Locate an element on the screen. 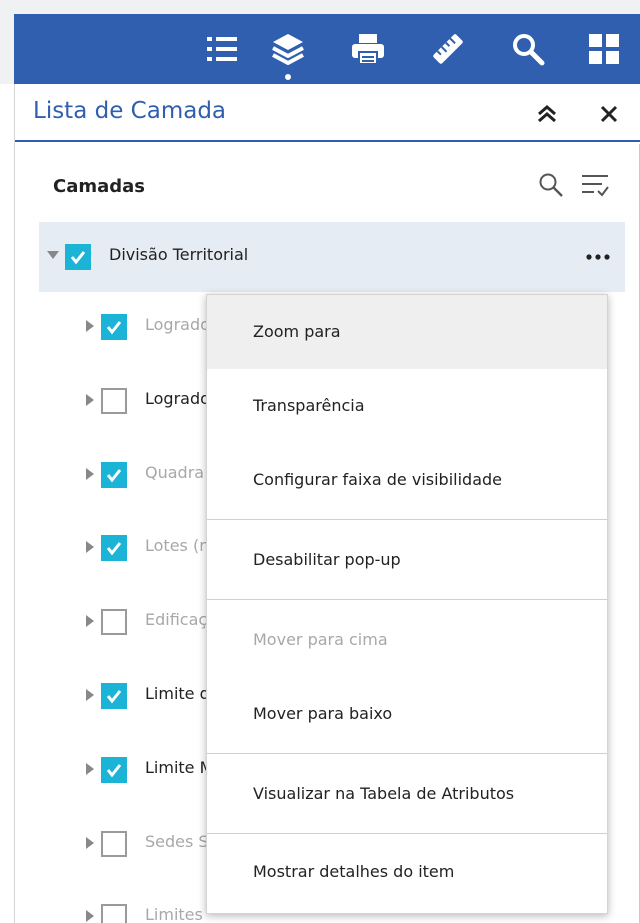 This screenshot has height=923, width=640. layer-label: Quadra is located at coordinates (175, 472).